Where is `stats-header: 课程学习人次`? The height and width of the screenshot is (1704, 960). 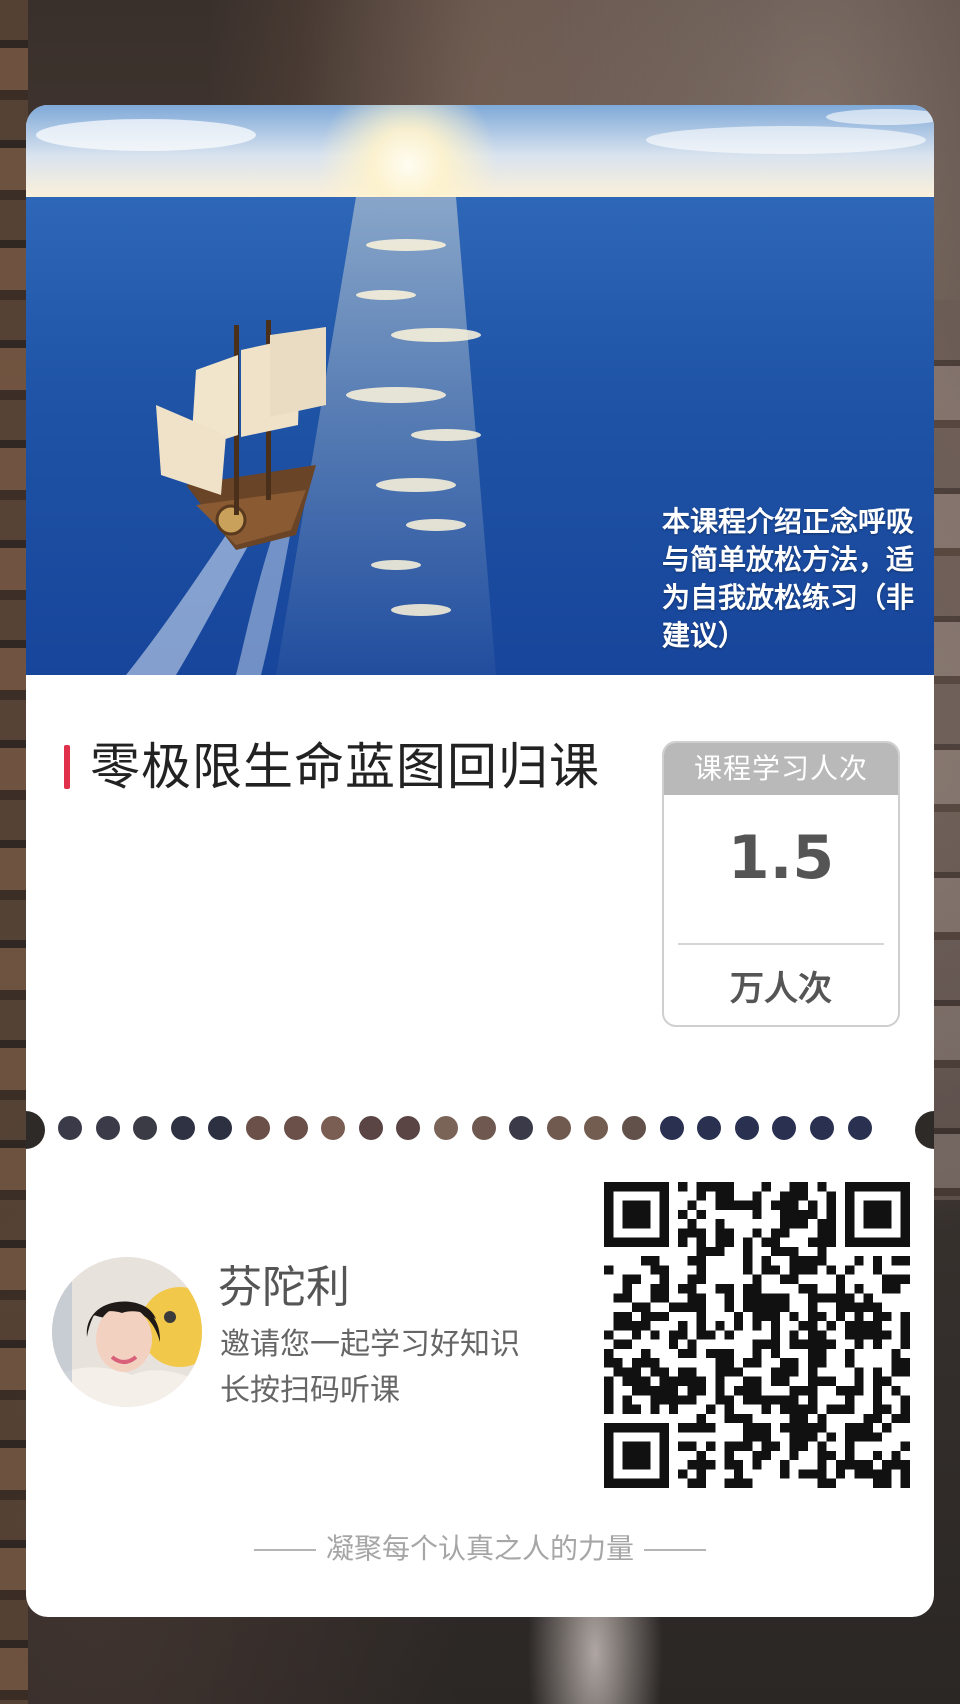
stats-header: 课程学习人次 is located at coordinates (781, 769).